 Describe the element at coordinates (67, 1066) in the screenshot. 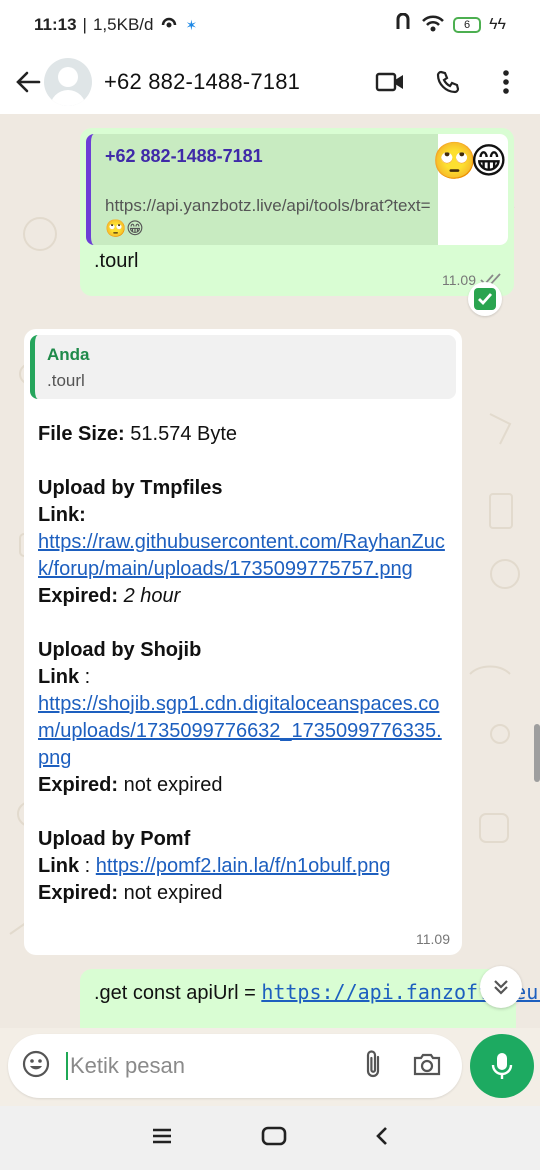

I see `text-cursor` at that location.